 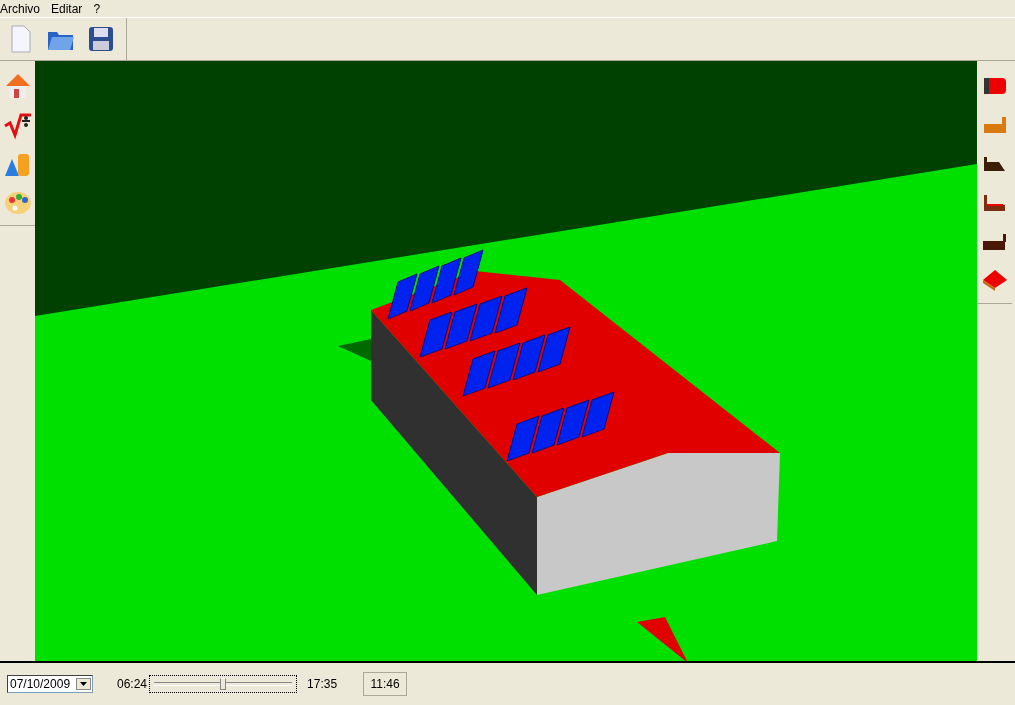 I want to click on dropdown-button, so click(x=83, y=684).